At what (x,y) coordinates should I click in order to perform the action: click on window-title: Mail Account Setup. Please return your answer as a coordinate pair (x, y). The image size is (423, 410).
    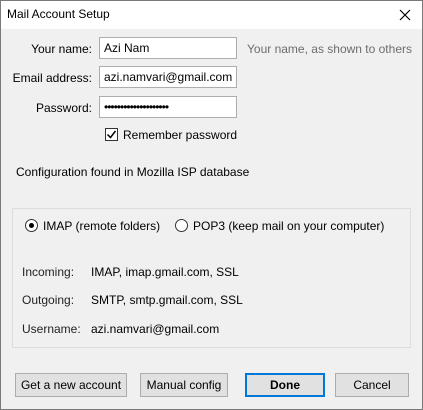
    Looking at the image, I should click on (58, 14).